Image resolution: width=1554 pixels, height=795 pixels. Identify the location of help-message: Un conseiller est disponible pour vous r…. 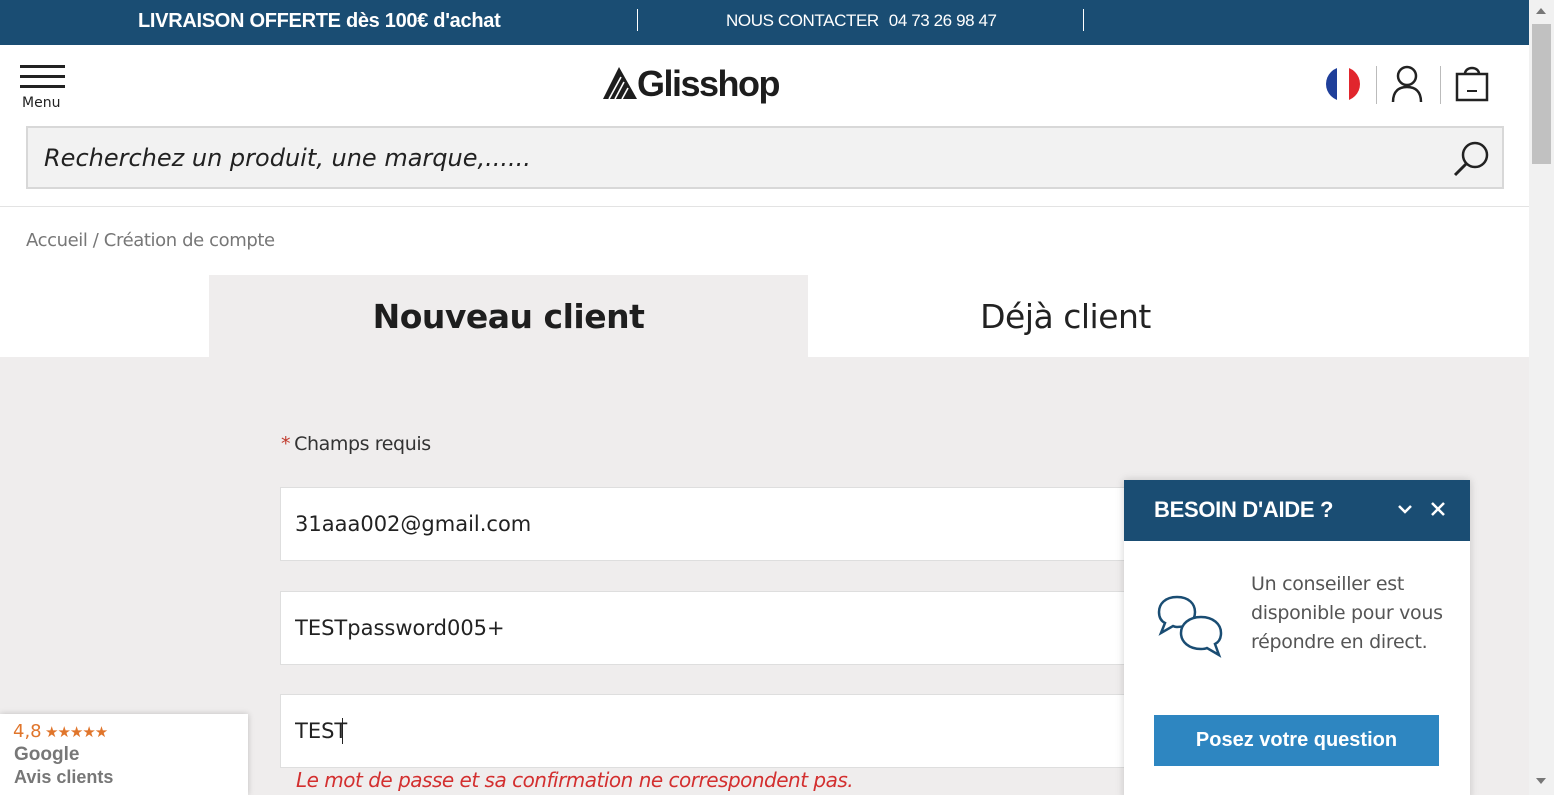
(1347, 613).